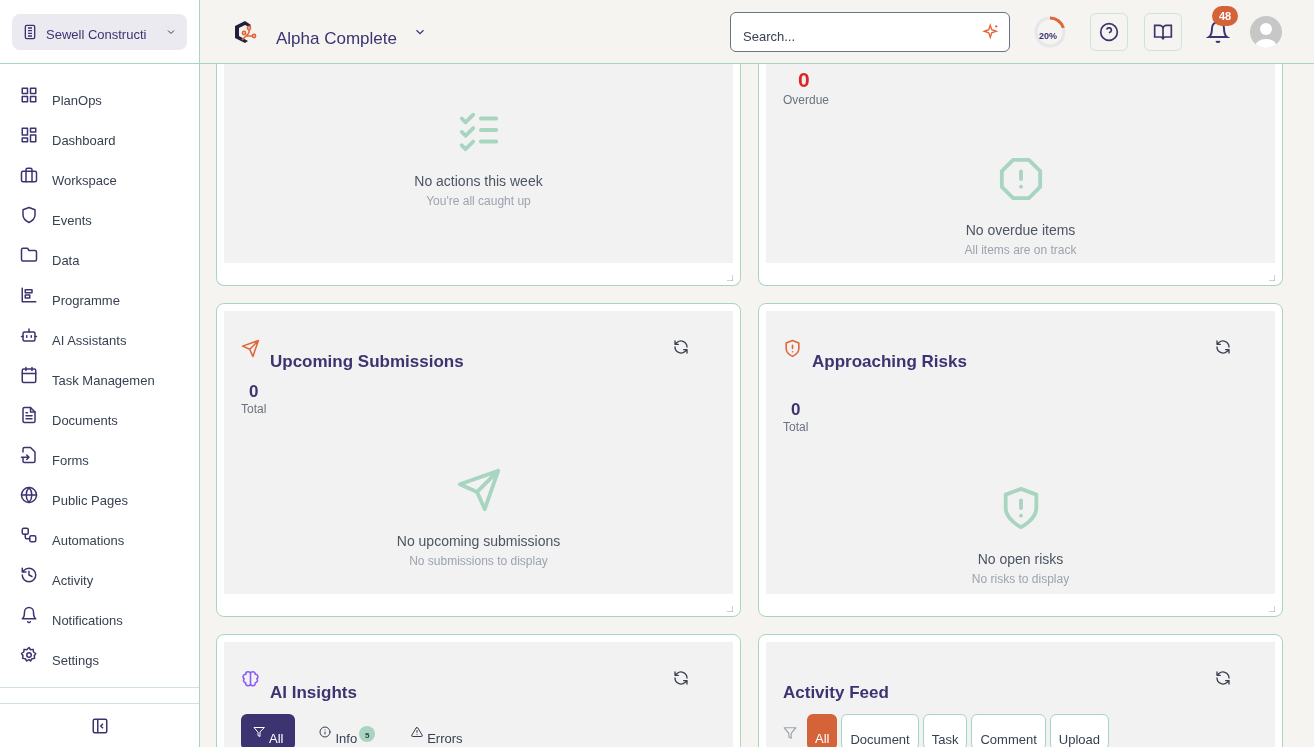  What do you see at coordinates (890, 362) in the screenshot?
I see `card-title: Approaching Risks` at bounding box center [890, 362].